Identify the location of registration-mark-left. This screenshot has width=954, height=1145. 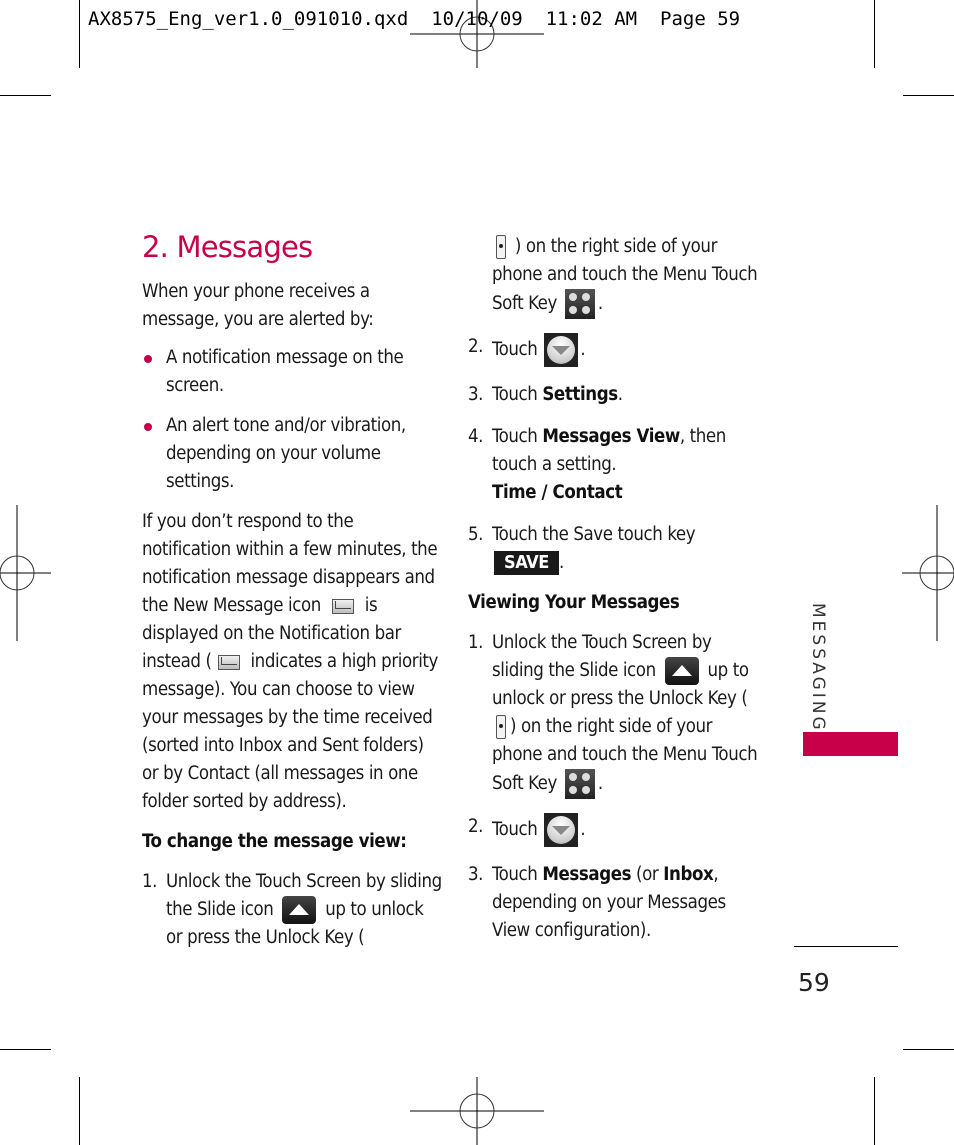
(25, 573).